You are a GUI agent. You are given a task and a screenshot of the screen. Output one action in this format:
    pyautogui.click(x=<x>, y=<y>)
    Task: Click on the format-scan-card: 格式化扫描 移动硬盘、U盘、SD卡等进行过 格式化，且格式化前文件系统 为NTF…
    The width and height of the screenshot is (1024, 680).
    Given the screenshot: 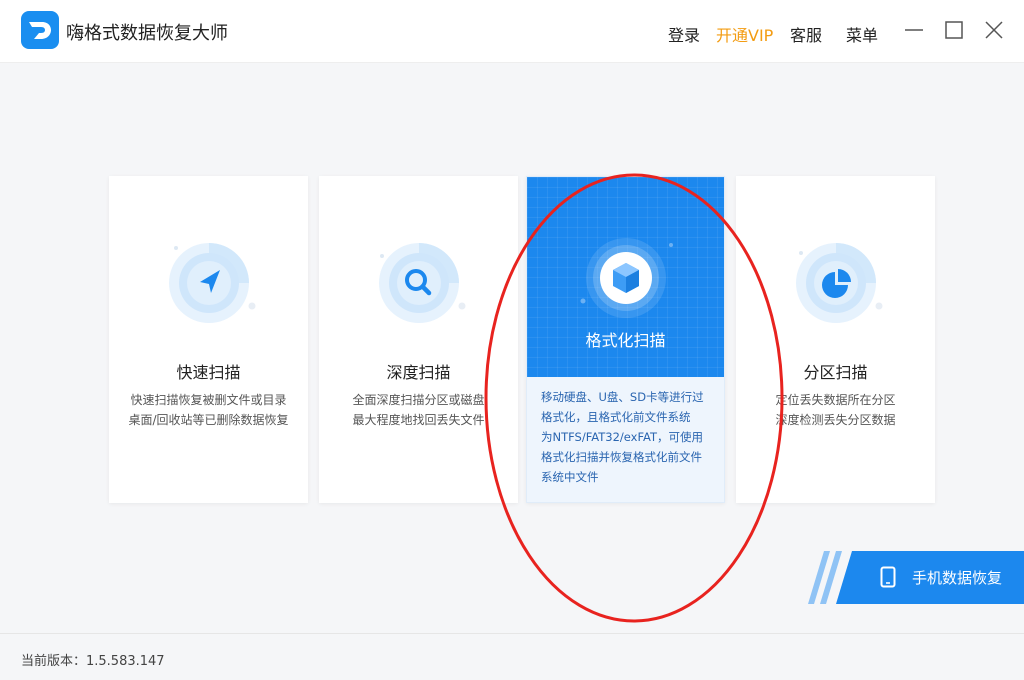 What is the action you would take?
    pyautogui.click(x=625, y=339)
    